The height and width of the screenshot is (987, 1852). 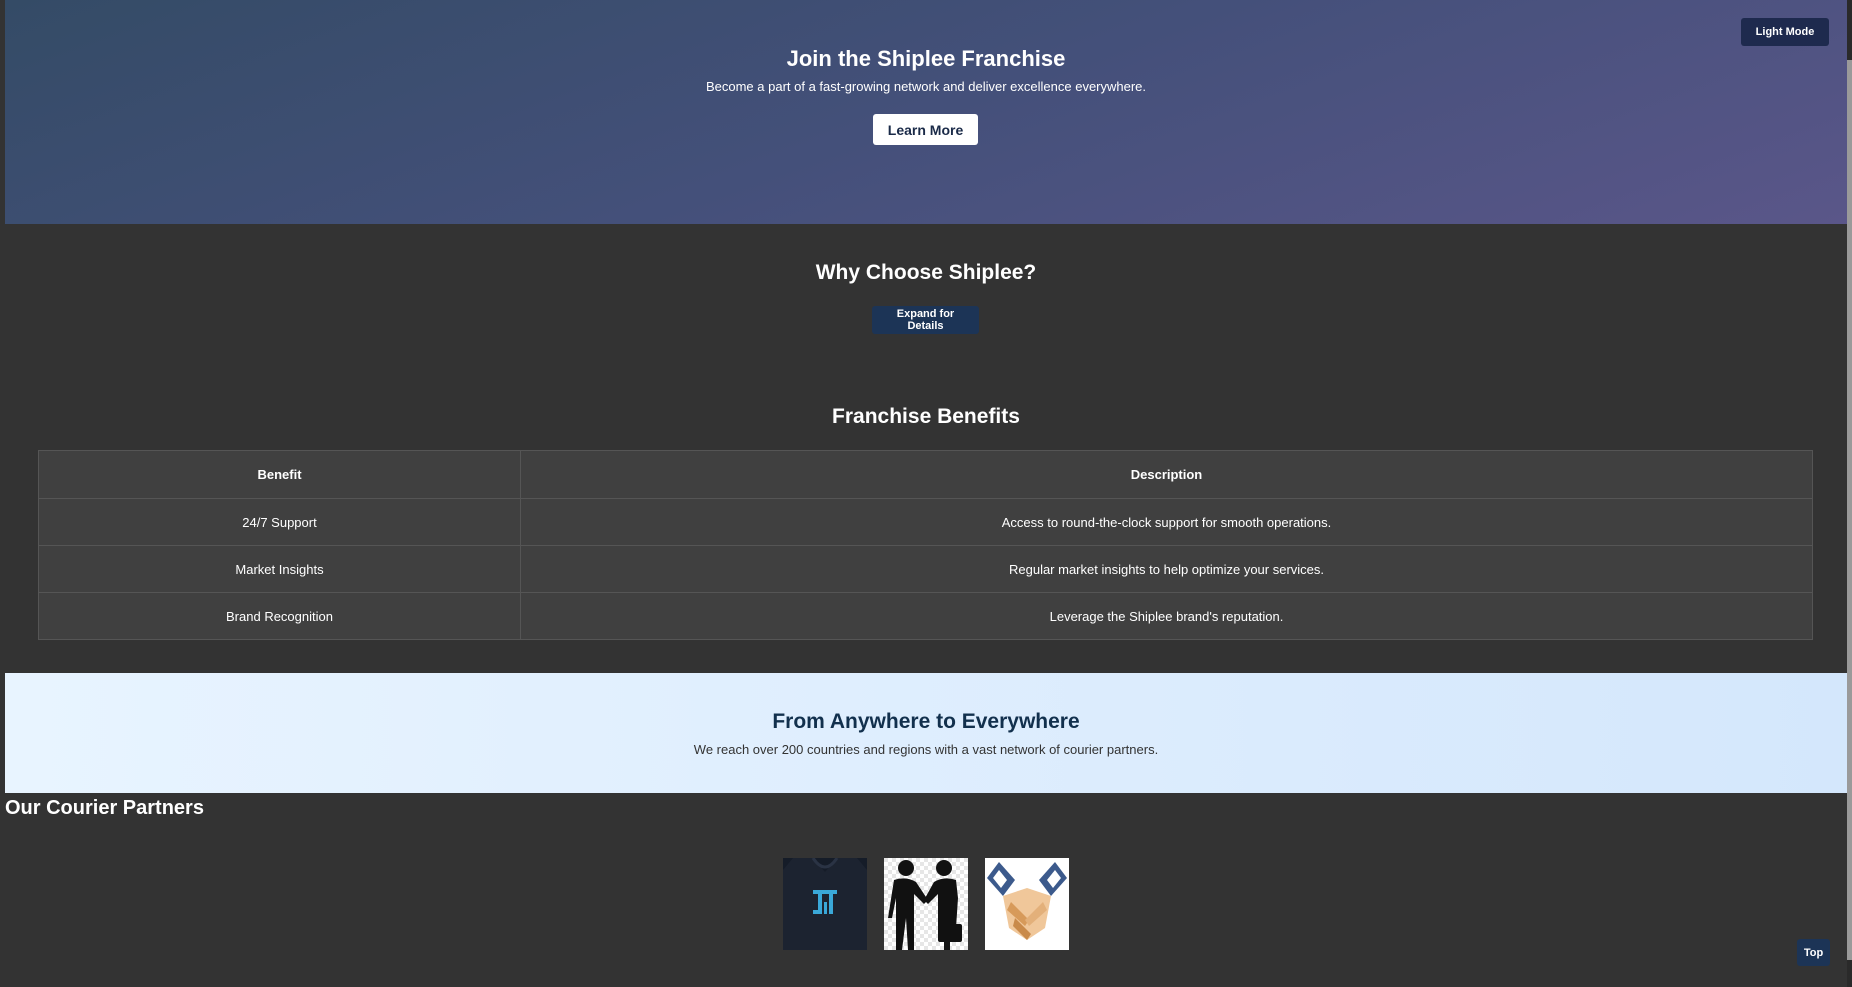 I want to click on partners-title: Our Courier Partners, so click(x=104, y=808).